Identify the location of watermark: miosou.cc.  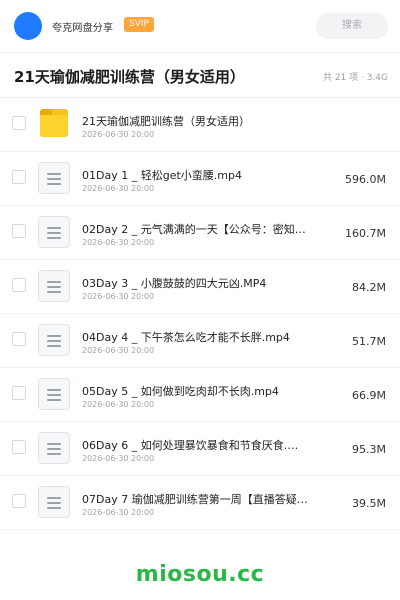
(200, 574).